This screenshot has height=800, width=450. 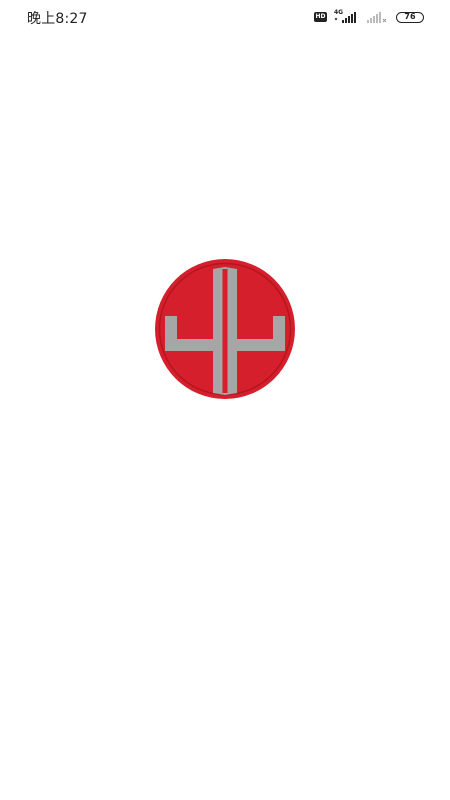 What do you see at coordinates (225, 17) in the screenshot?
I see `status-bar: 晚上8:27 HD 4G 76` at bounding box center [225, 17].